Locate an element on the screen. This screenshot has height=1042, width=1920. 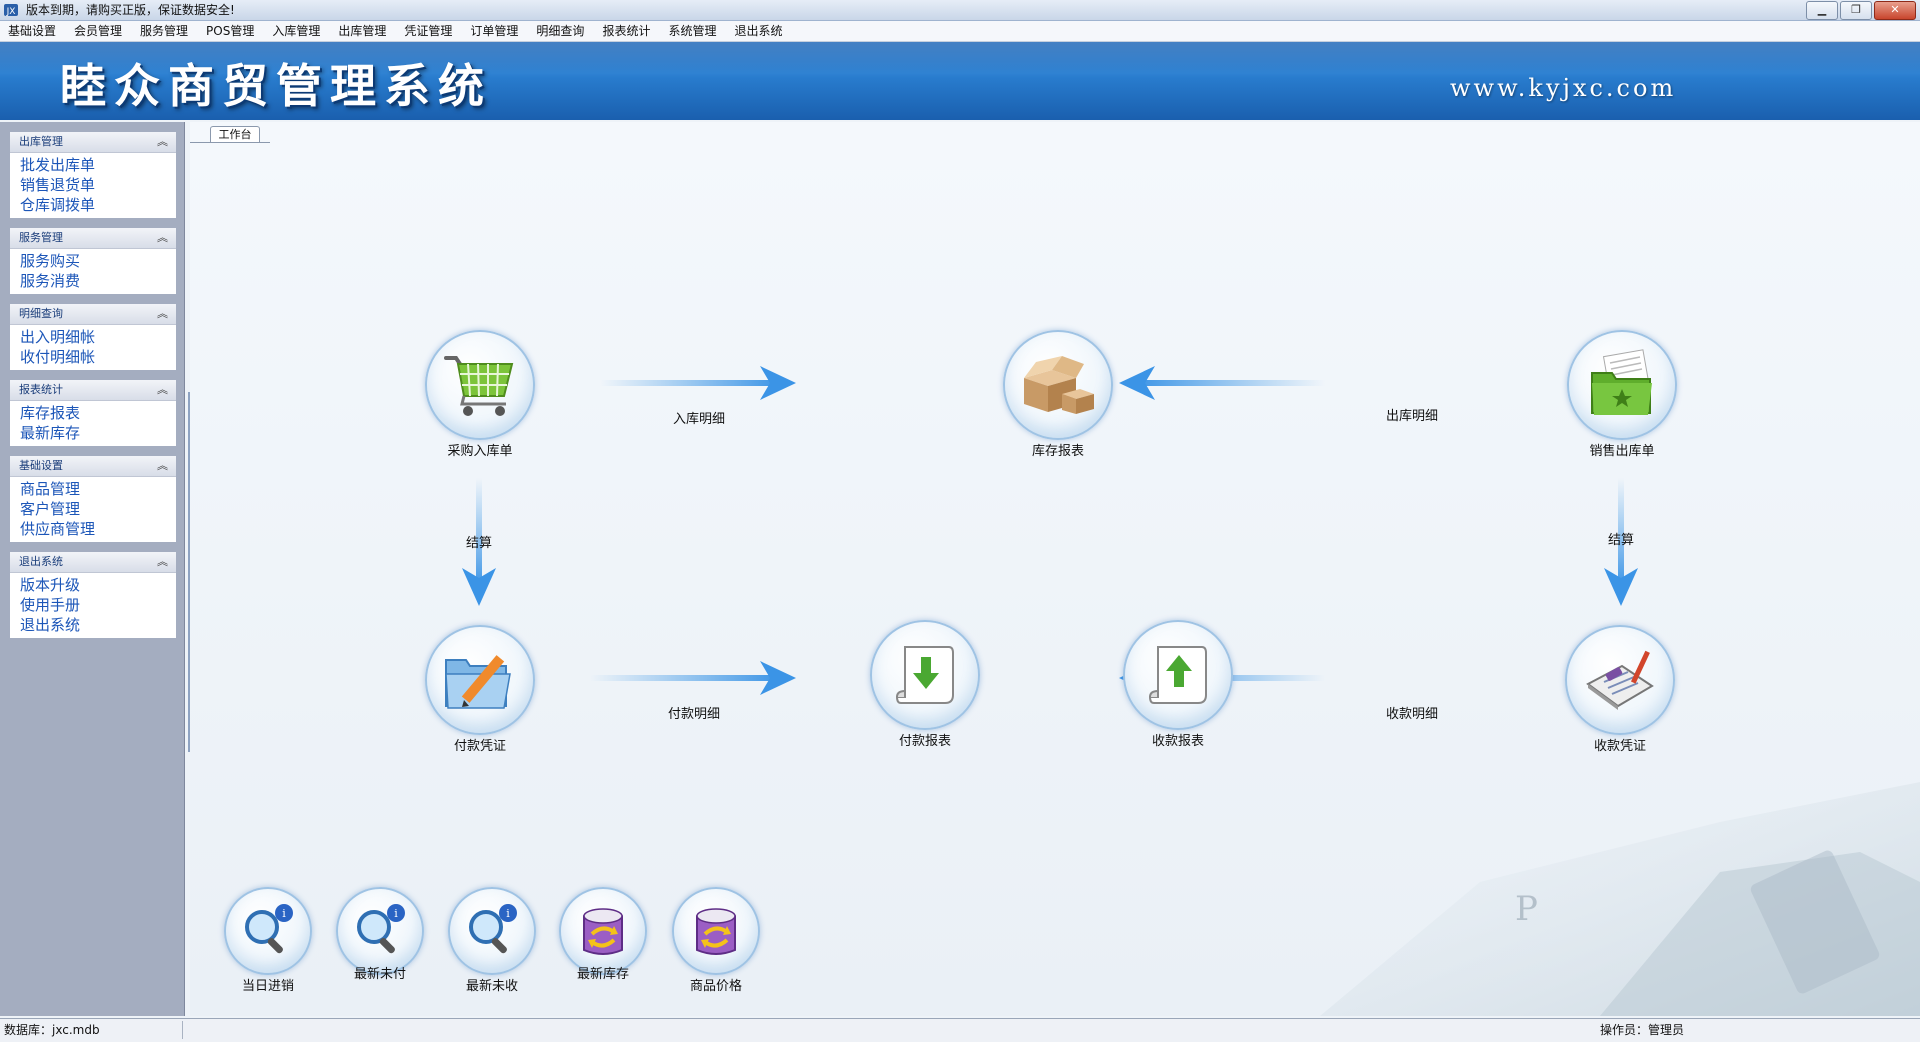
node-purchase-in: 采购入库单 is located at coordinates (480, 395).